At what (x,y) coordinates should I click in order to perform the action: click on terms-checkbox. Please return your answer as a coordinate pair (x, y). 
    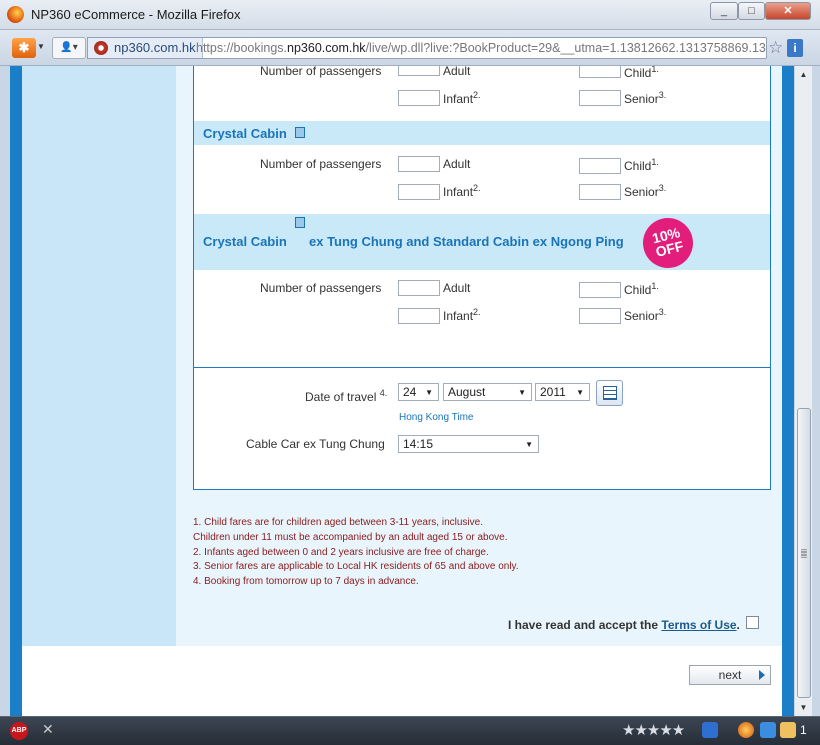
    Looking at the image, I should click on (752, 622).